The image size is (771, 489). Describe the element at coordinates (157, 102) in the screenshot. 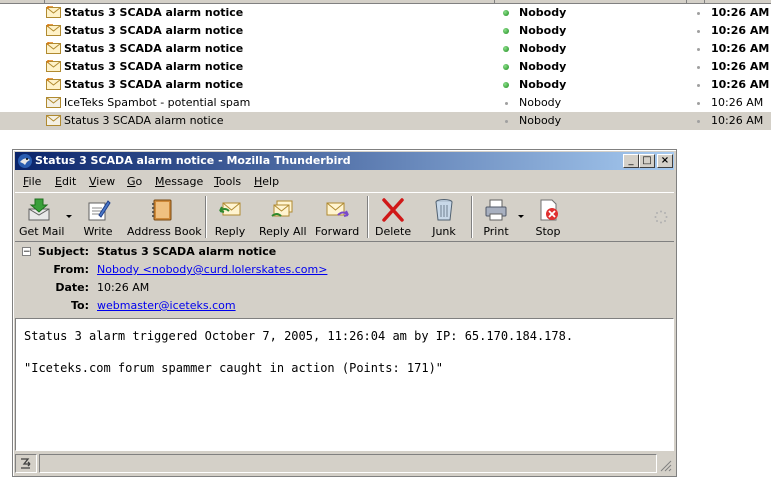

I see `message-subject: IceTeks Spambot - potential spam` at that location.